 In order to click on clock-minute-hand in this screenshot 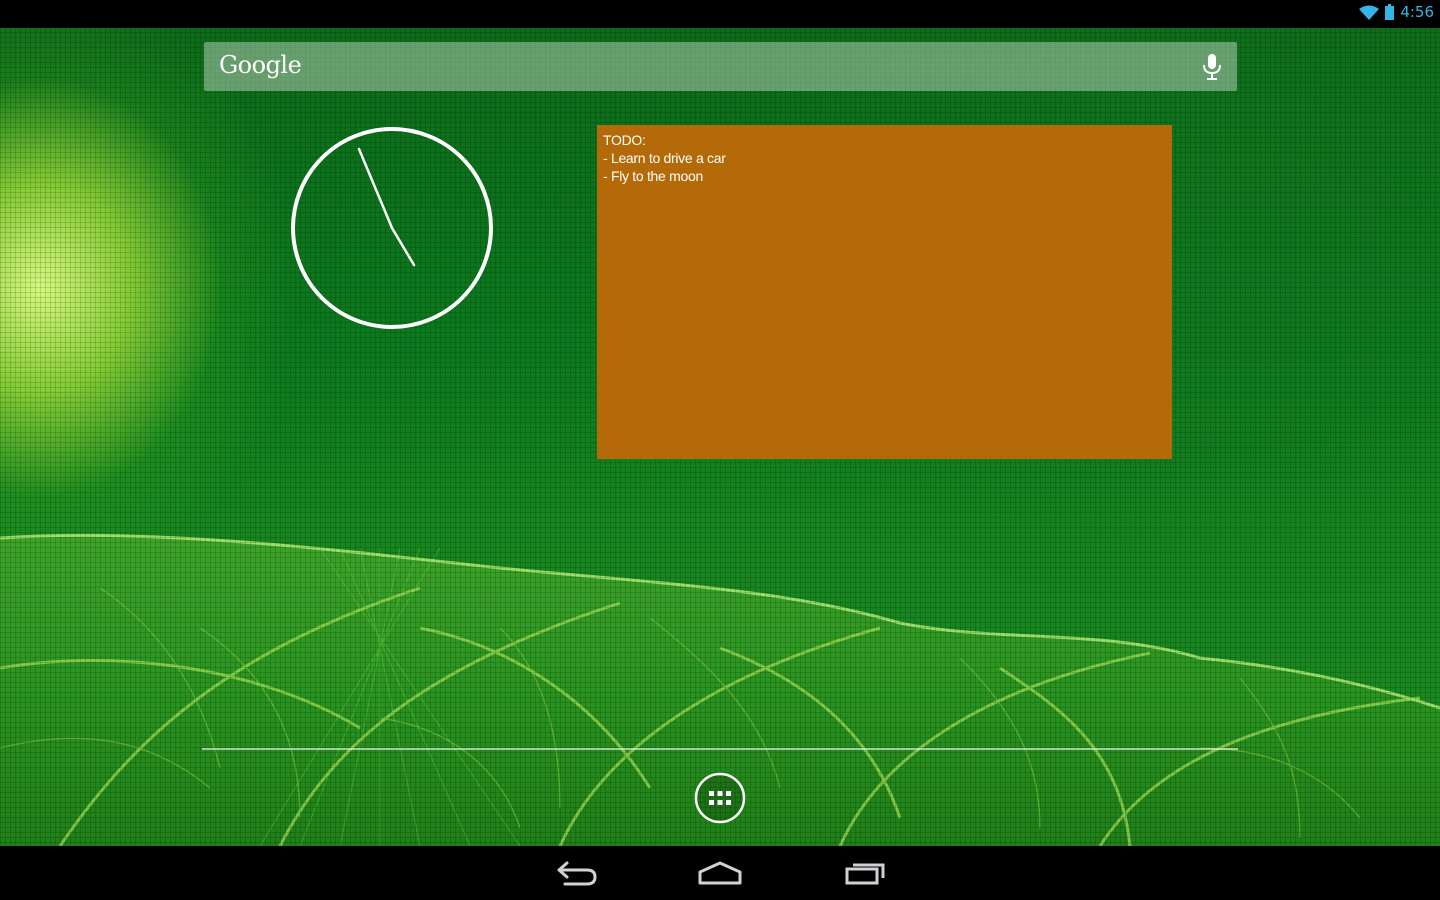, I will do `click(375, 188)`.